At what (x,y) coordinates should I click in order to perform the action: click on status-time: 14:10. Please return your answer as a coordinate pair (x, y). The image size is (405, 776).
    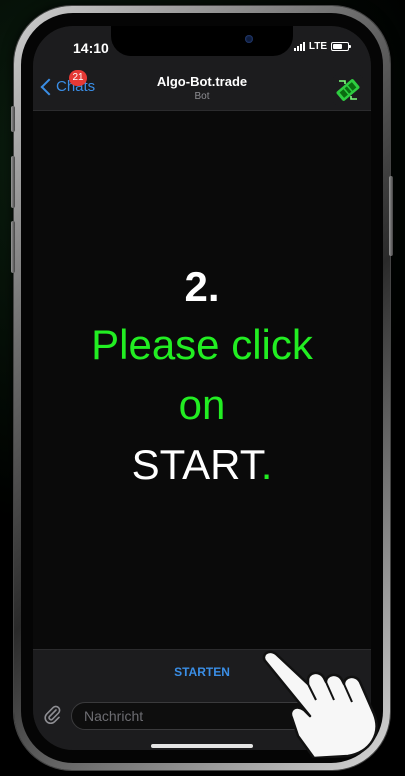
    Looking at the image, I should click on (91, 48).